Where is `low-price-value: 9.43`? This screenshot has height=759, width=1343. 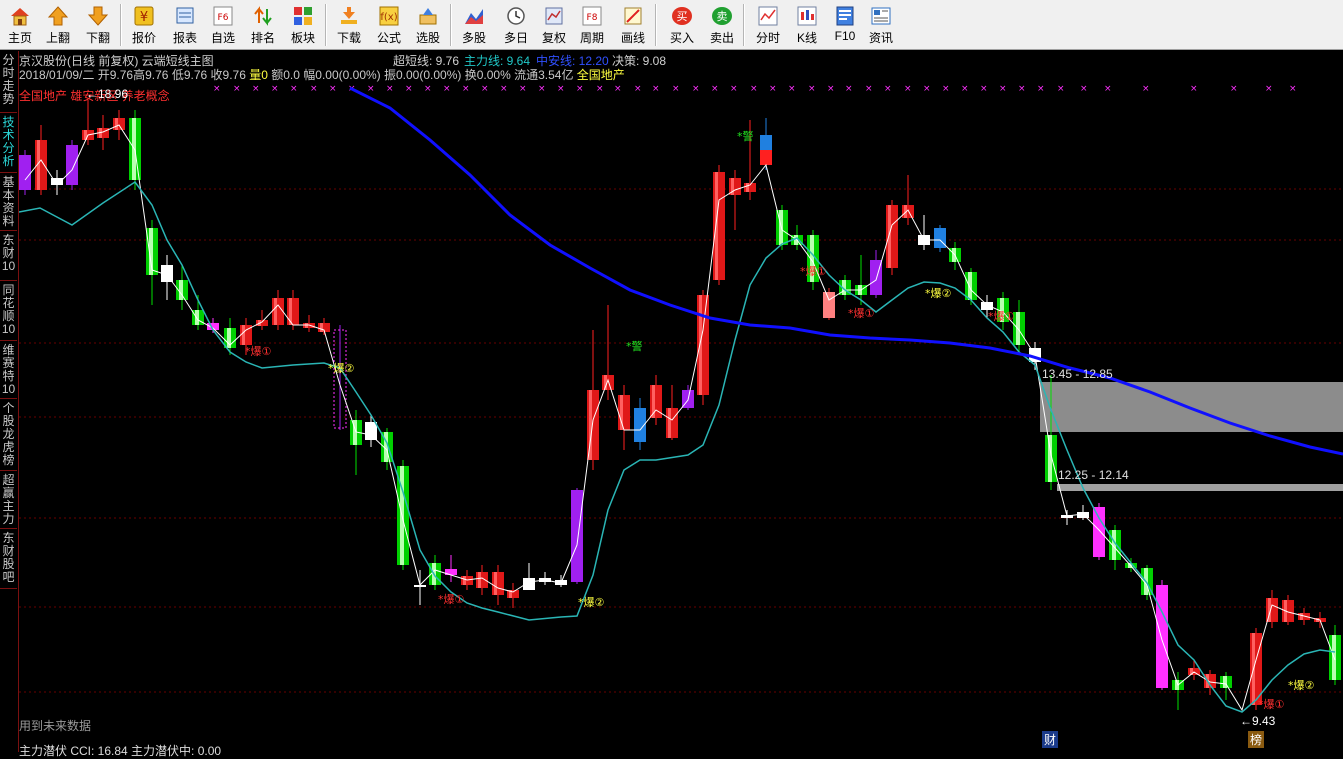 low-price-value: 9.43 is located at coordinates (1264, 721).